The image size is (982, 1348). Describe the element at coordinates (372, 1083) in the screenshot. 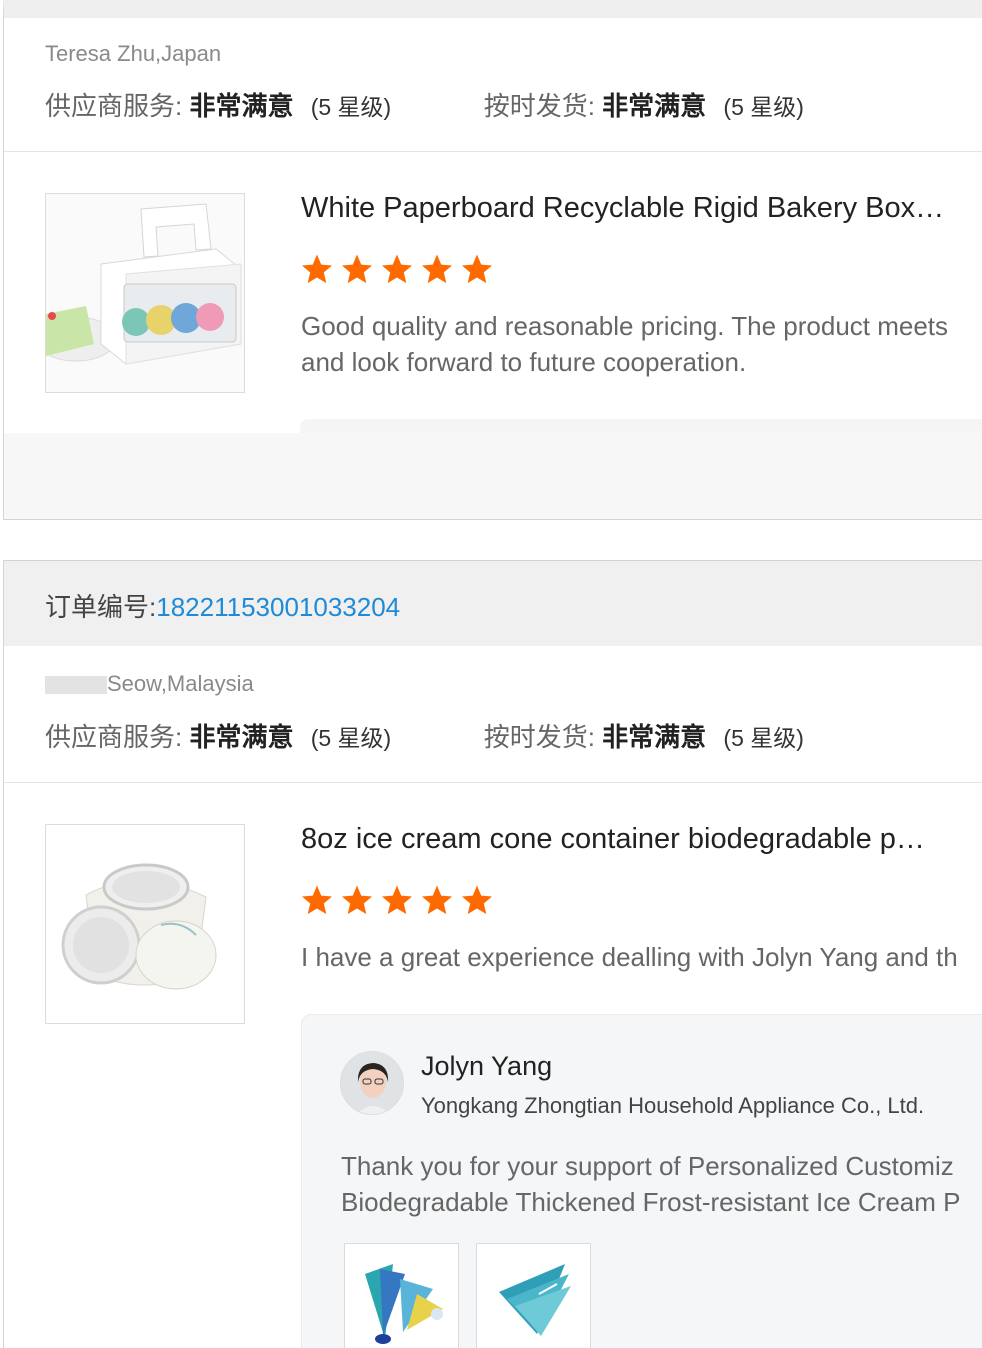

I see `seller-avatar` at that location.